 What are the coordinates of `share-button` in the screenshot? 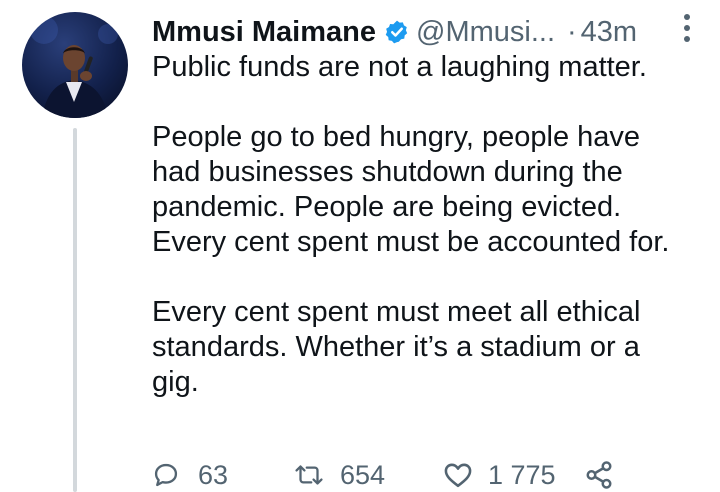 It's located at (599, 475).